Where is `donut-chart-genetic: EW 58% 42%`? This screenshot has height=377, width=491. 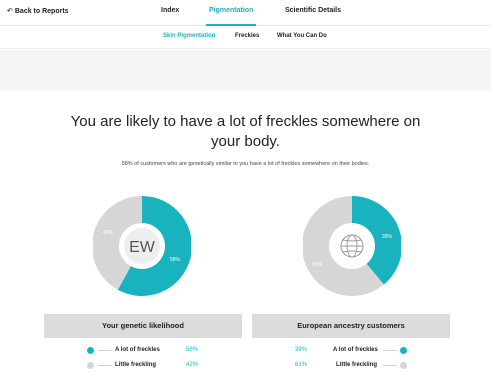
donut-chart-genetic: EW 58% 42% is located at coordinates (142, 246).